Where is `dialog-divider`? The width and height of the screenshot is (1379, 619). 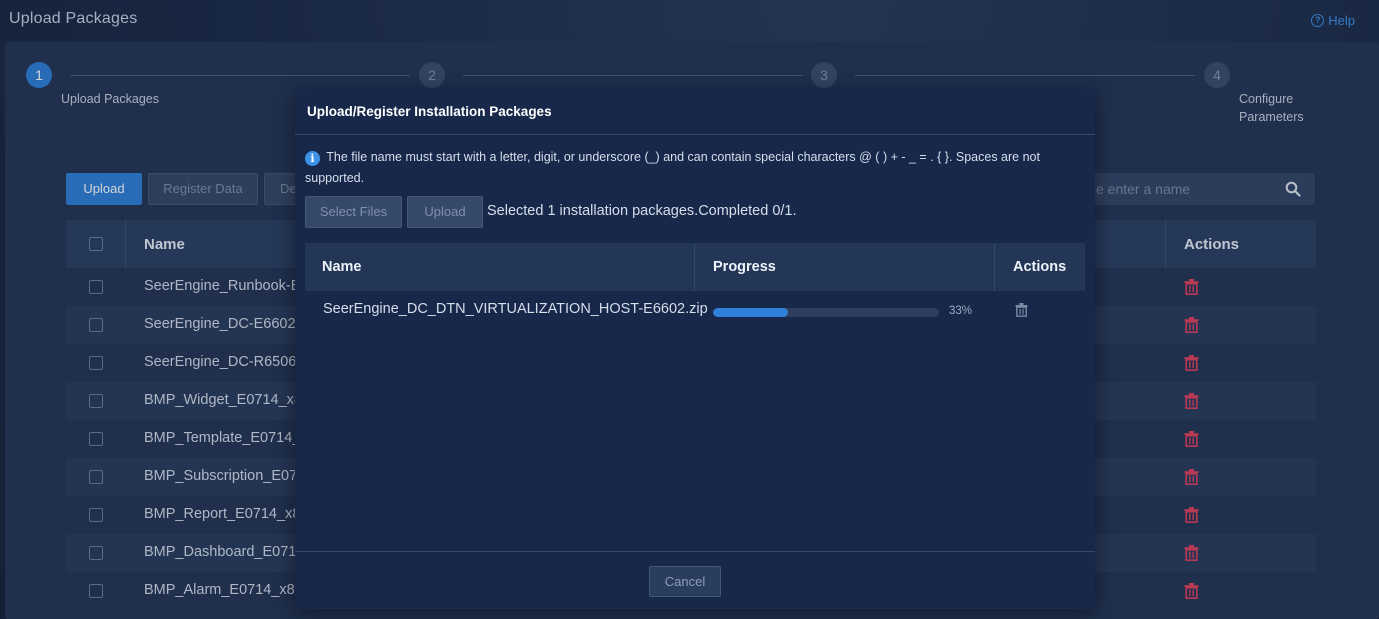
dialog-divider is located at coordinates (695, 134).